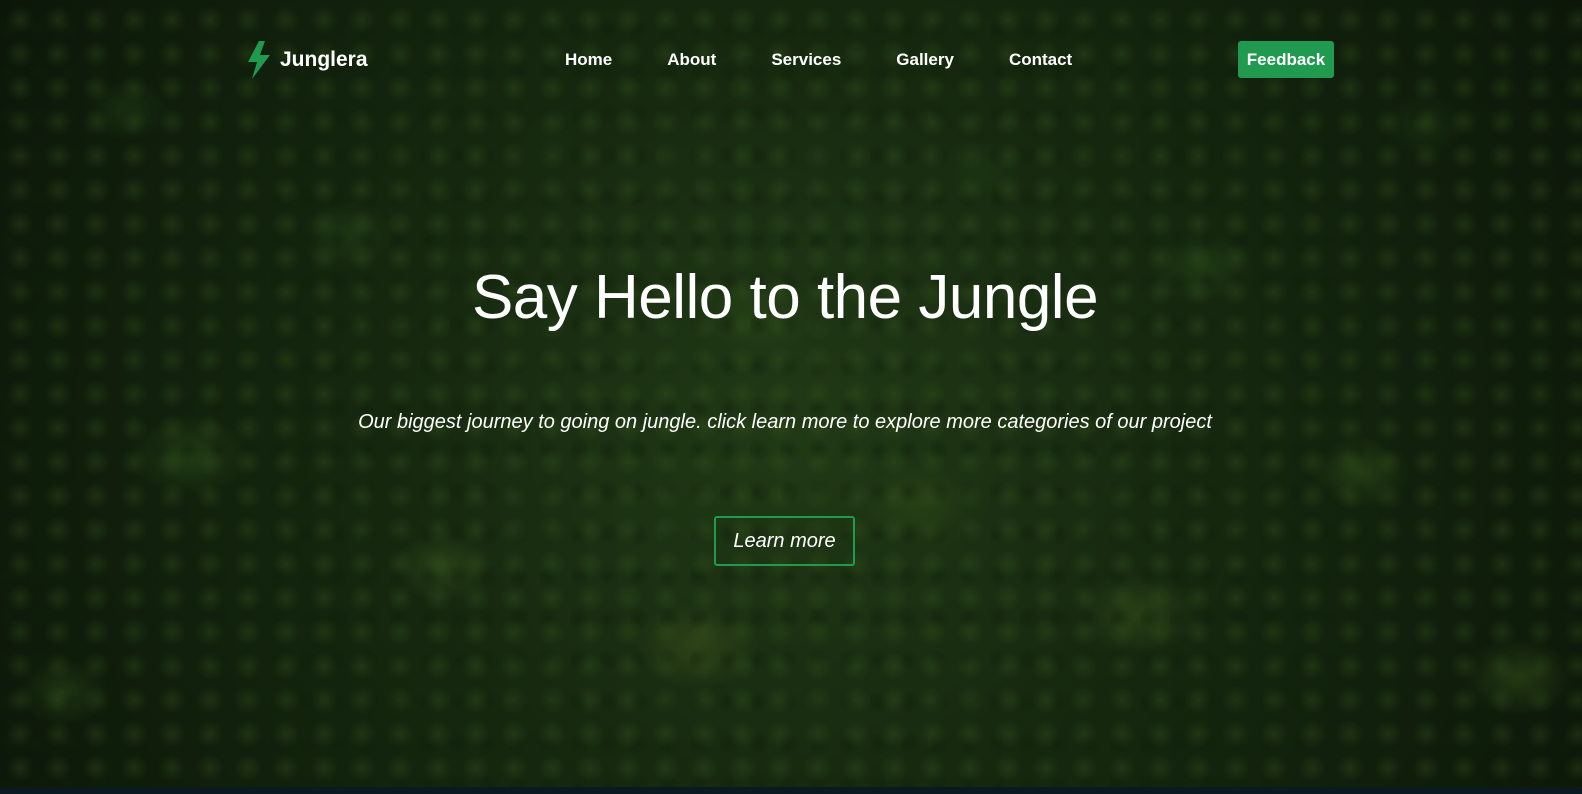 Image resolution: width=1582 pixels, height=794 pixels. I want to click on bottom-strip, so click(791, 790).